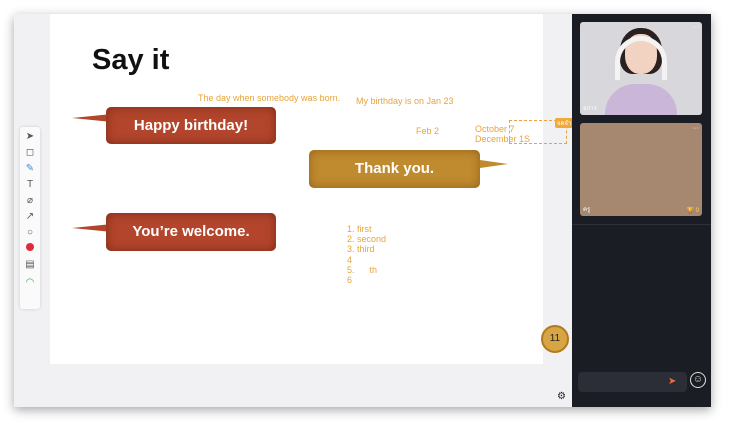  I want to click on list-item: 6, so click(350, 280).